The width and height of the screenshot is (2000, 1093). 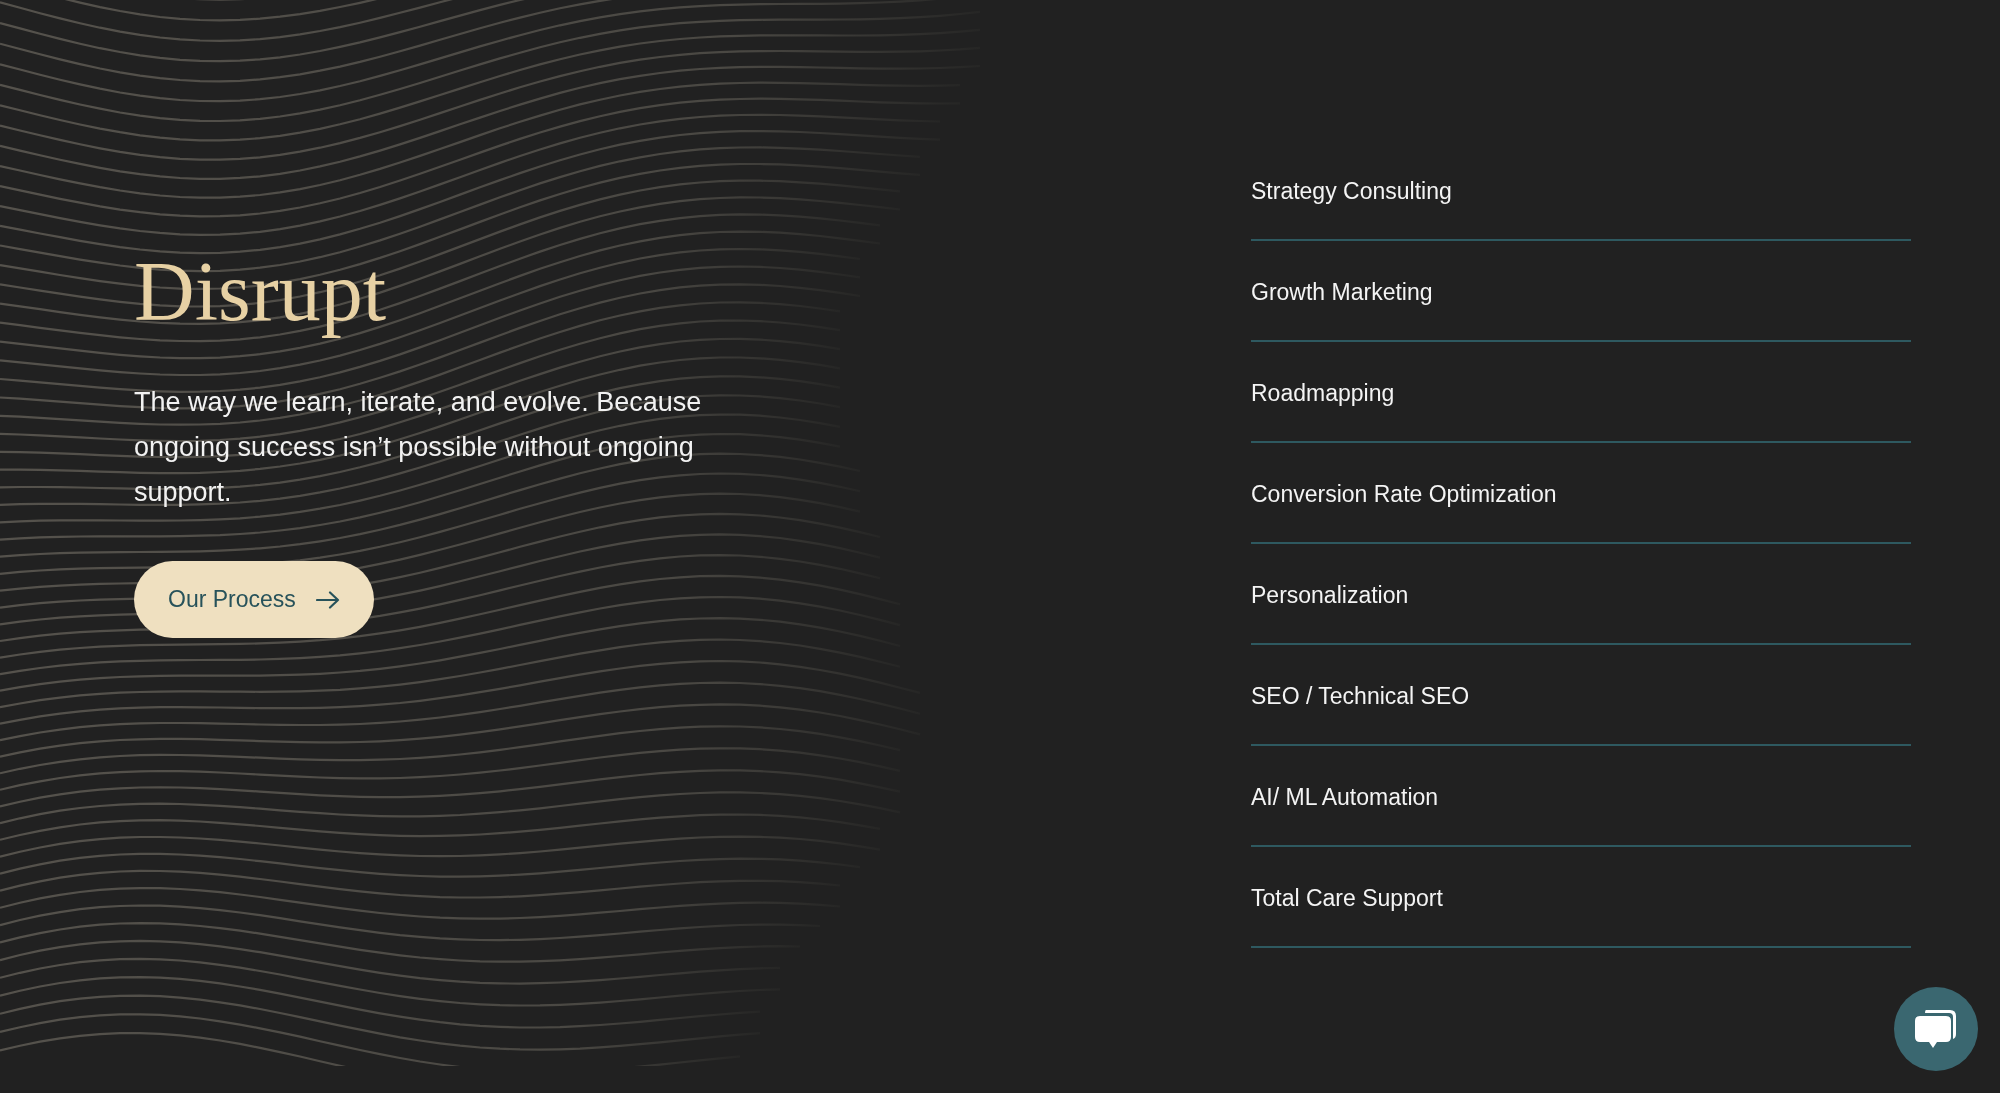 I want to click on service-link: AI/ ML Automation, so click(x=1581, y=796).